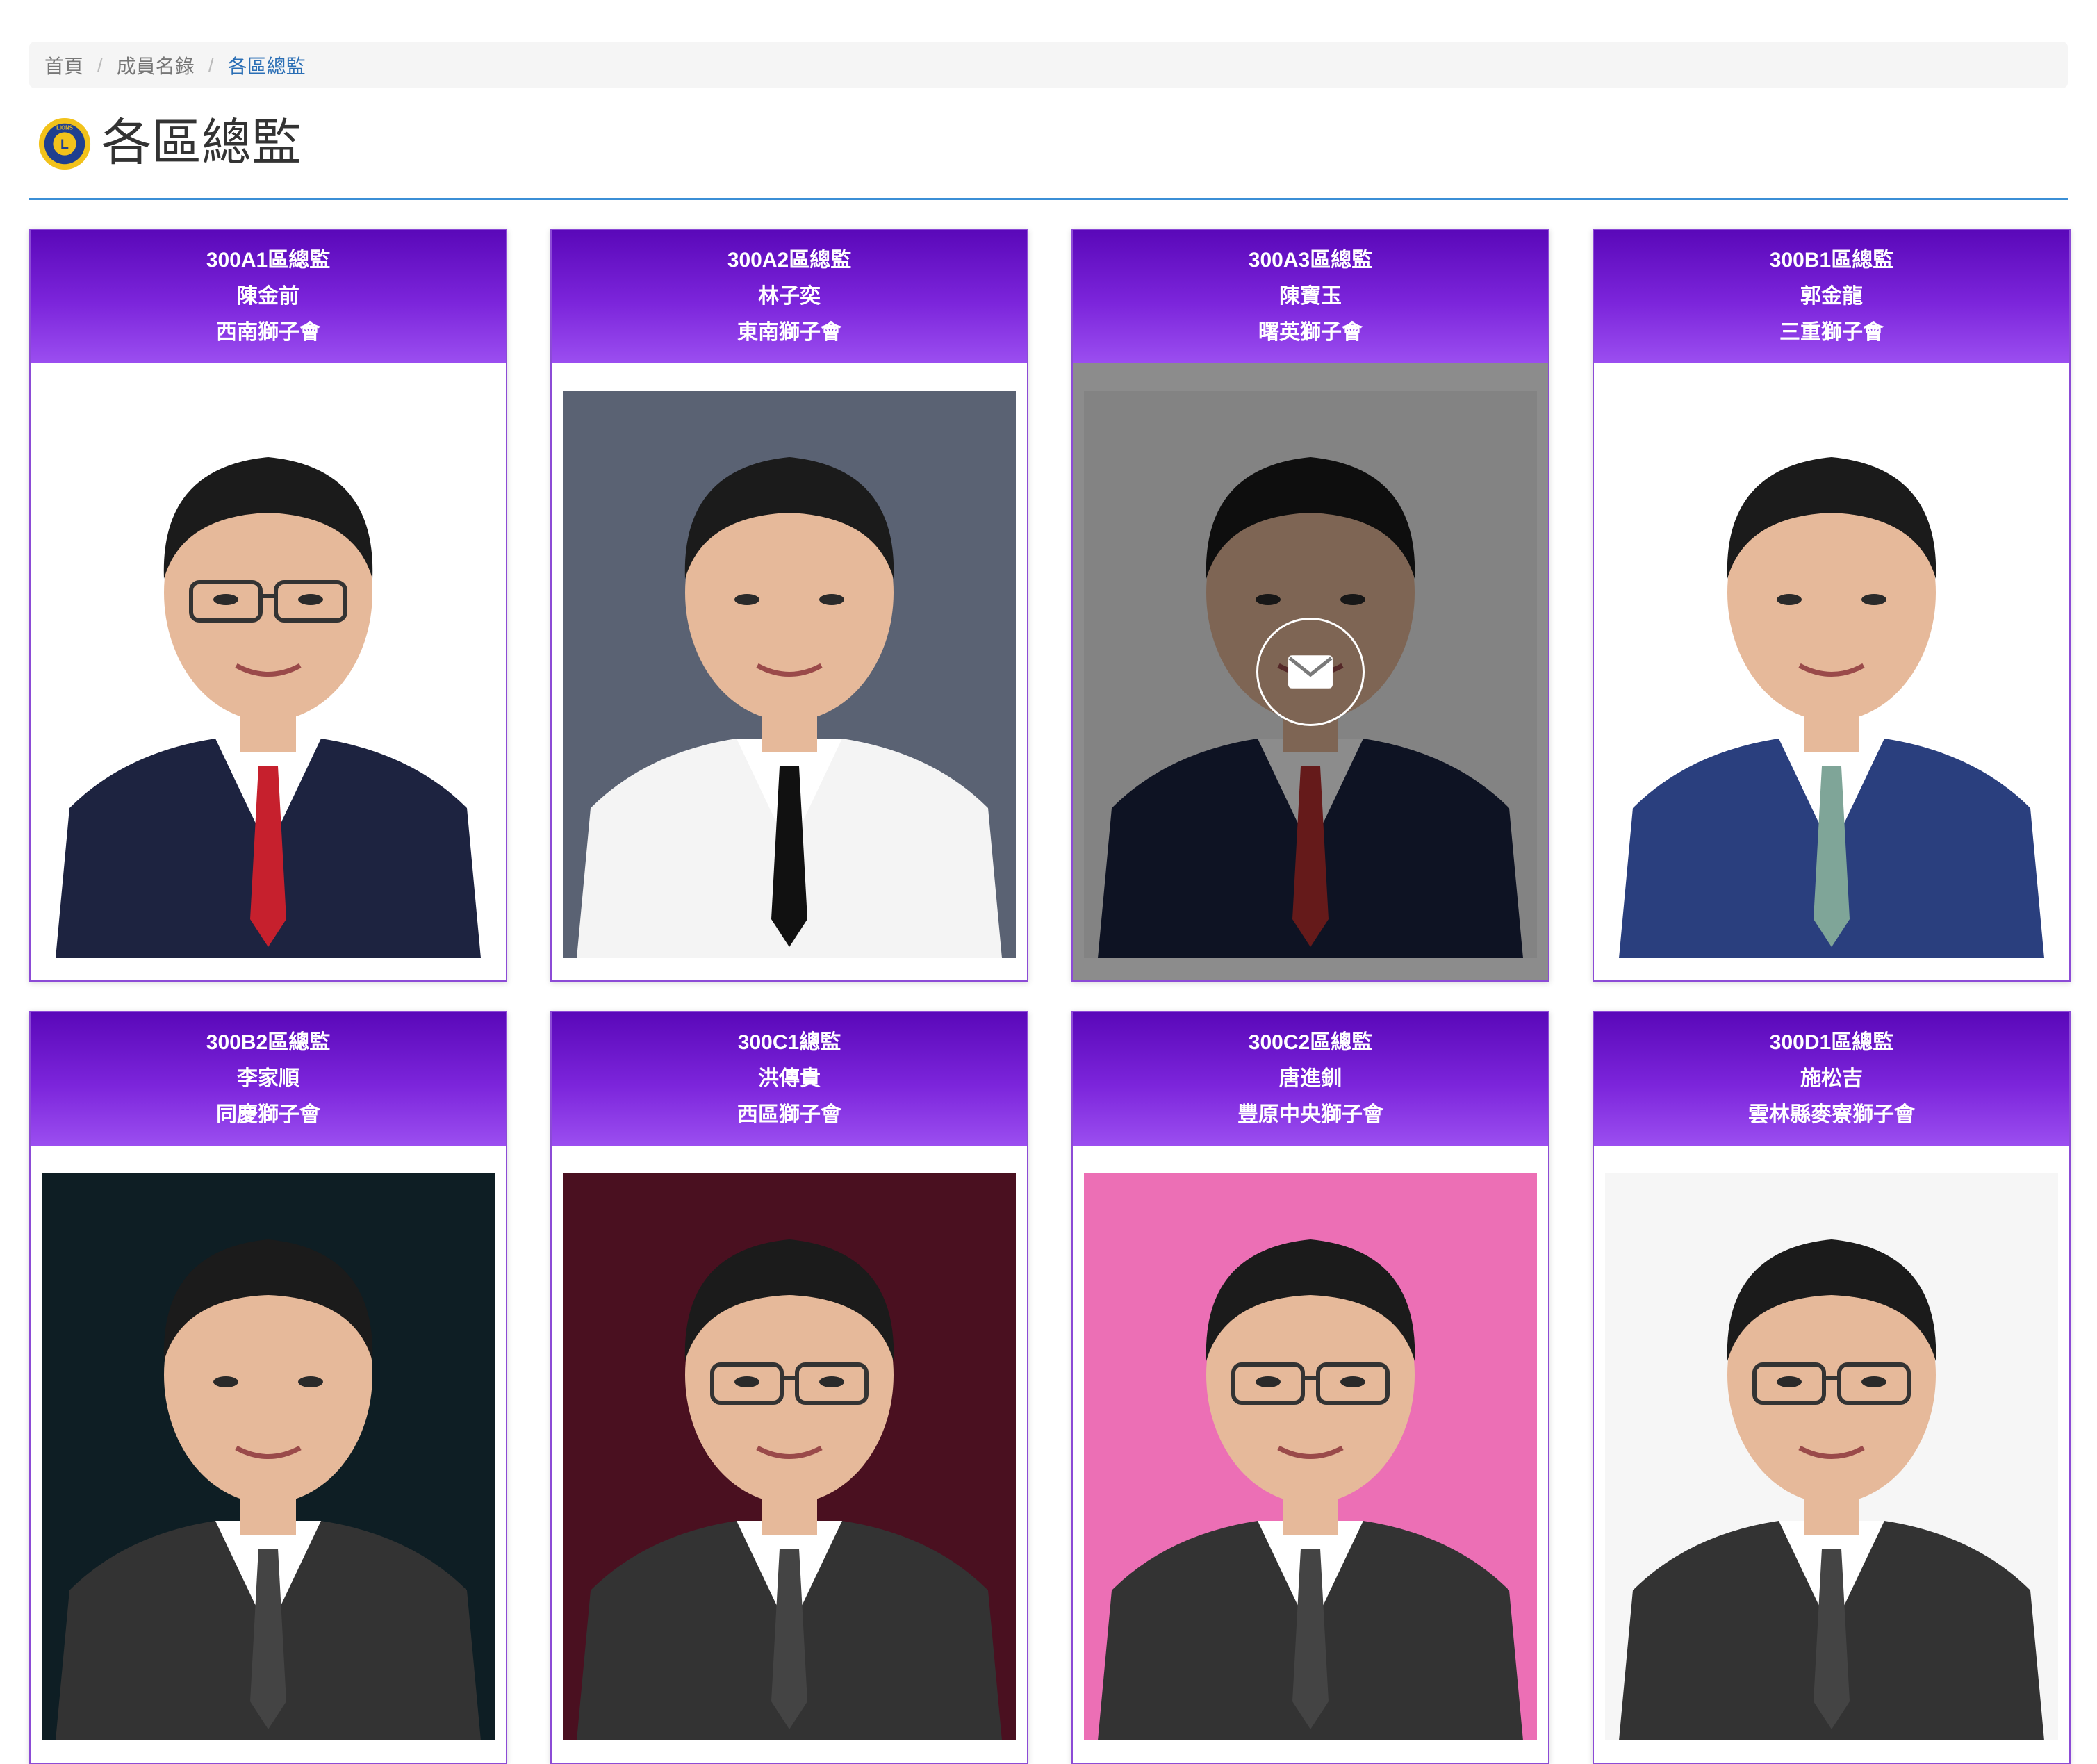 The width and height of the screenshot is (2097, 1764). What do you see at coordinates (1310, 332) in the screenshot?
I see `governor-club: 曙英獅子會` at bounding box center [1310, 332].